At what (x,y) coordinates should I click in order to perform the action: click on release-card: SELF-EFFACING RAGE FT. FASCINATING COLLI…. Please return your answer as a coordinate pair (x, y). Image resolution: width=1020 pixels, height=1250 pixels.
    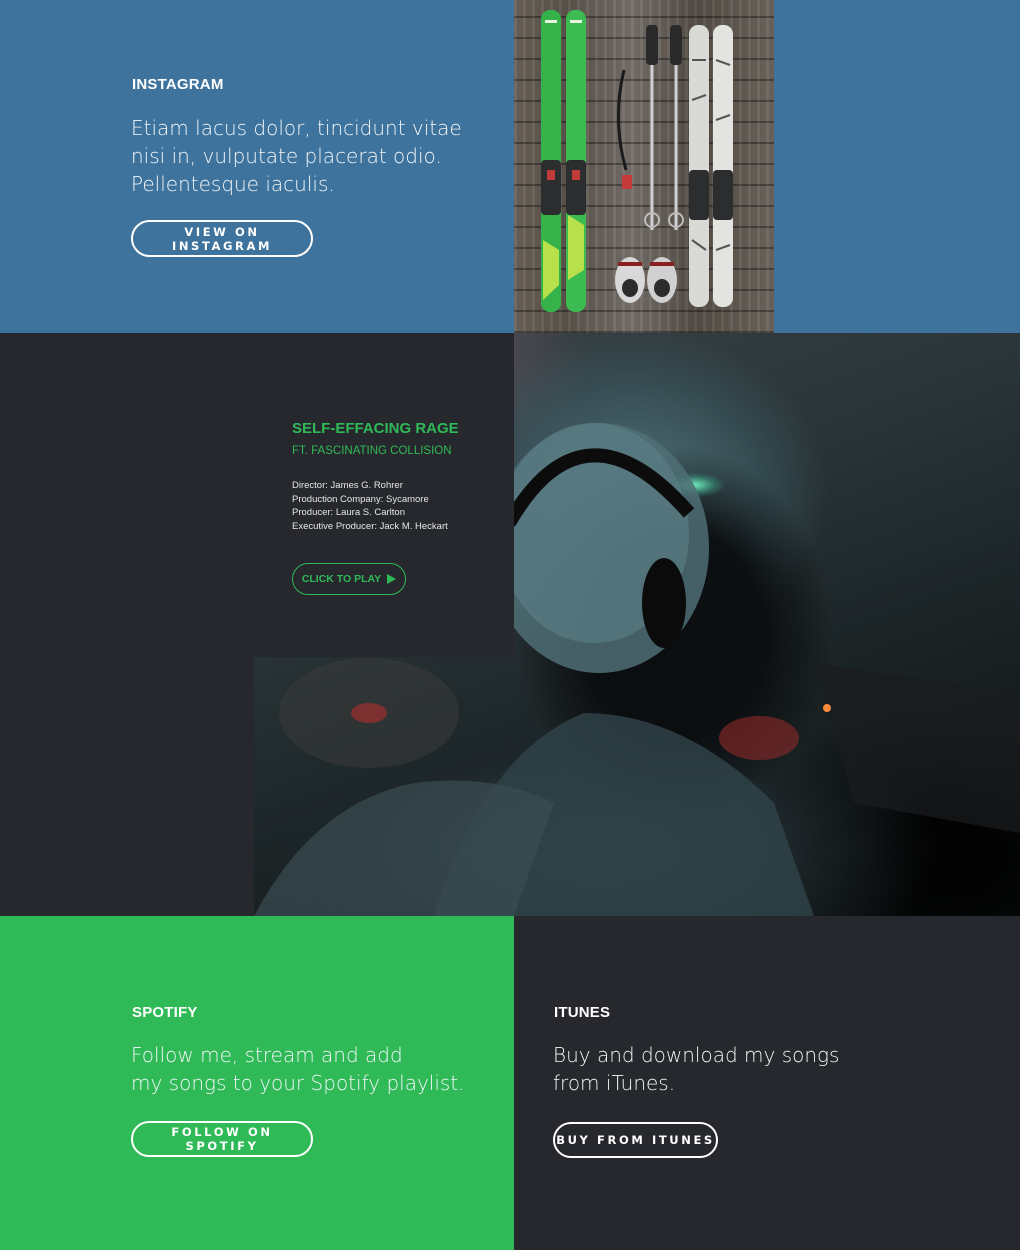
    Looking at the image, I should click on (384, 495).